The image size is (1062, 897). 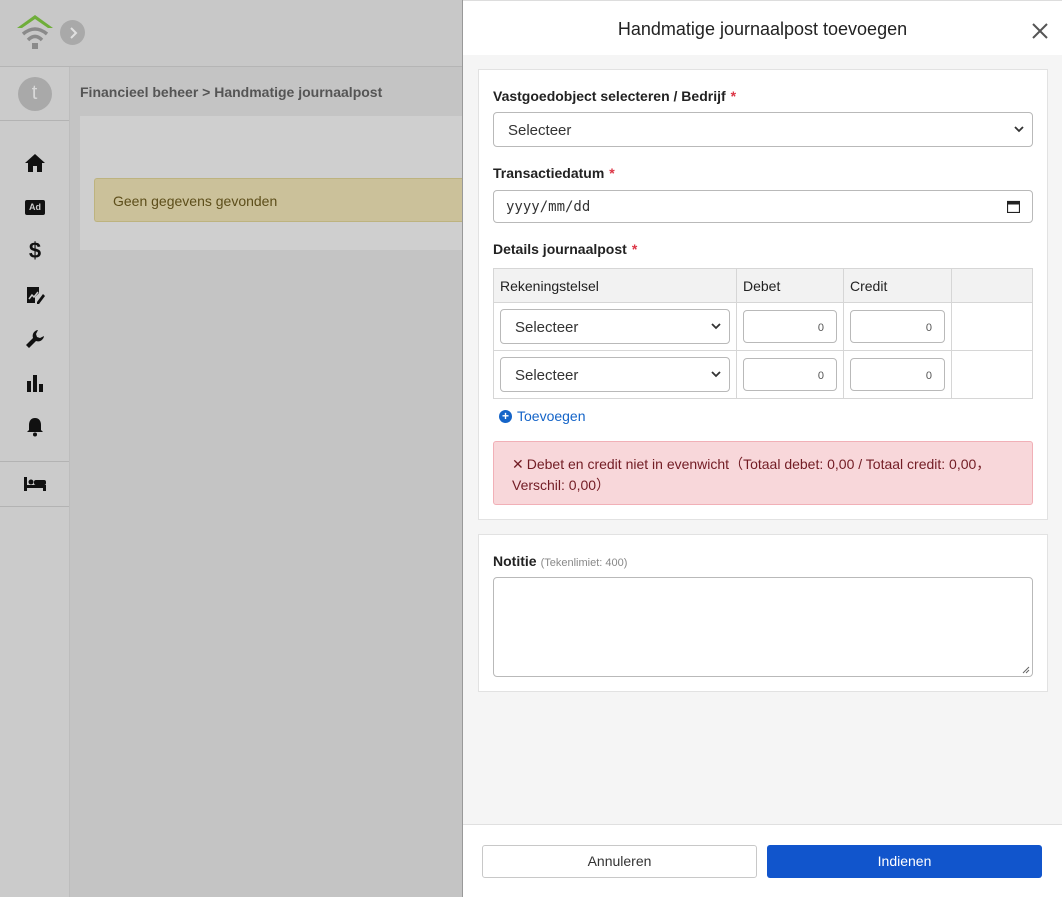 I want to click on avatar: t, so click(x=34, y=93).